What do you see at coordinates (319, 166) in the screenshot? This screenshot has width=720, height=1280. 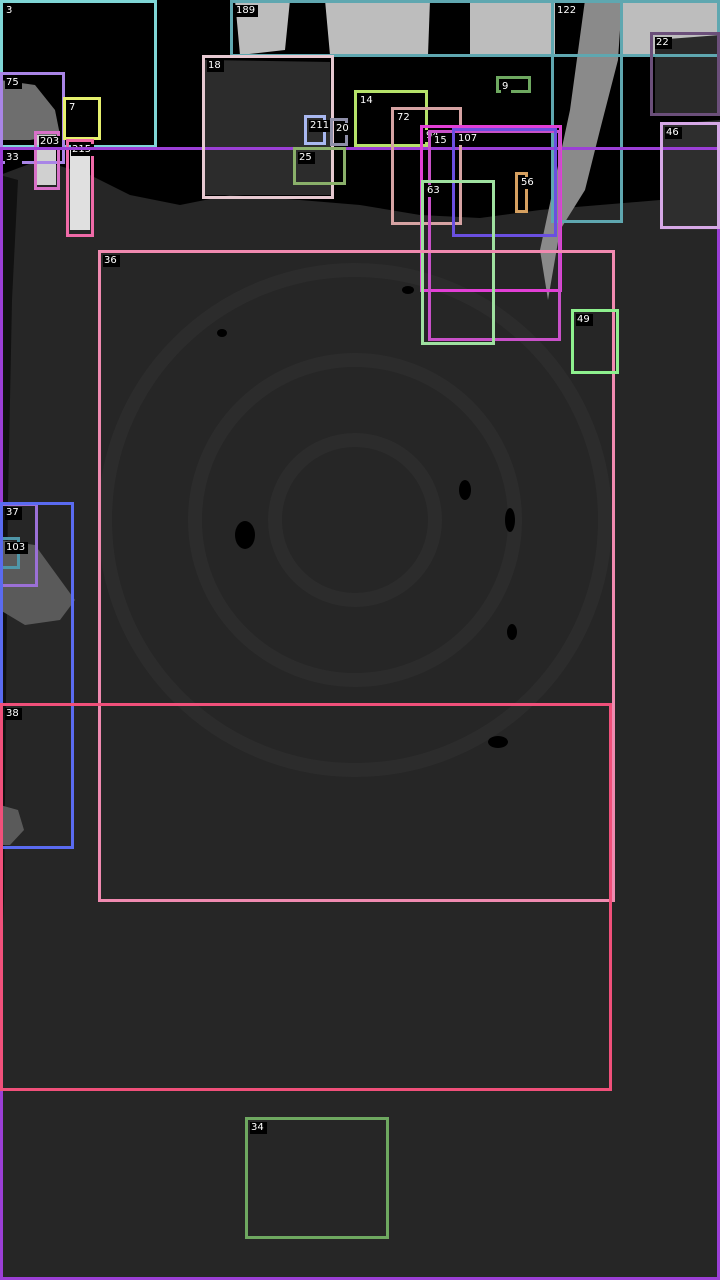 I see `bounding-box-25: 25` at bounding box center [319, 166].